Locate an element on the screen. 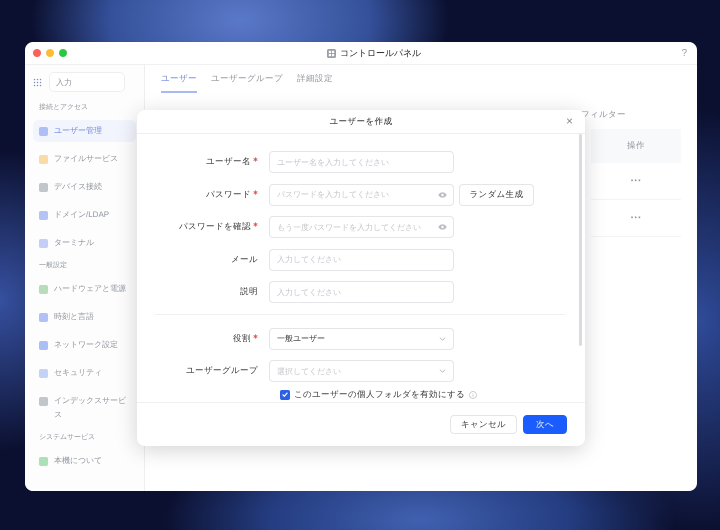 This screenshot has width=720, height=530. sidebar-item: 本機について is located at coordinates (84, 461).